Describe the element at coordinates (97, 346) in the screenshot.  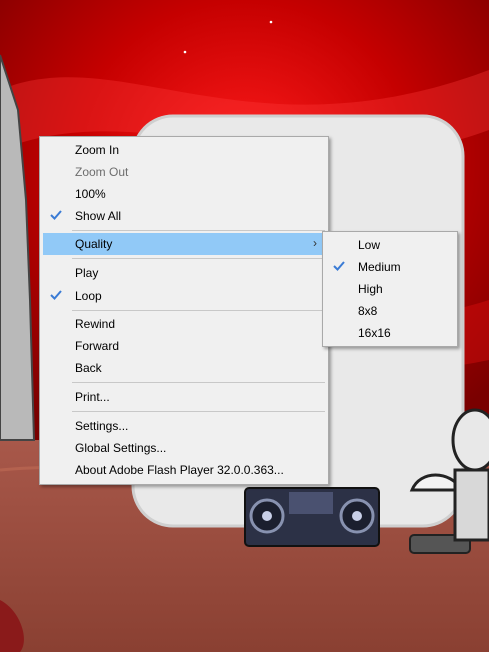
I see `menu-item-label: Forward` at that location.